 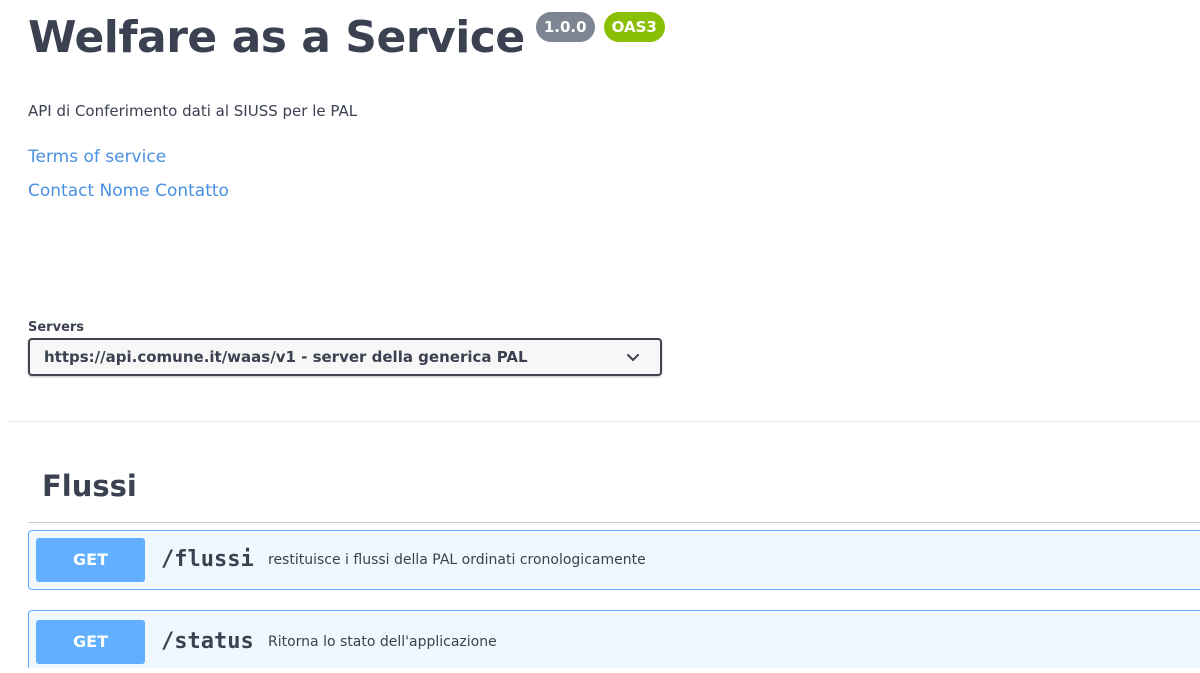 I want to click on tag-title: Flussi, so click(x=89, y=486).